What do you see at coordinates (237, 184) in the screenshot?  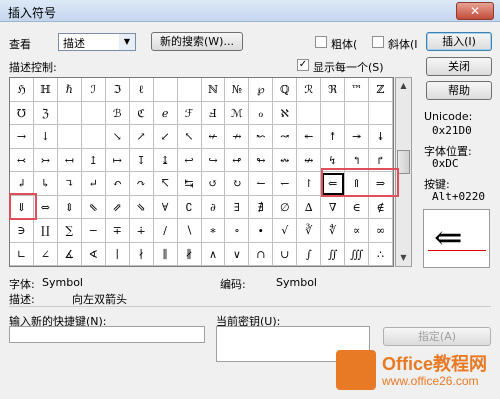 I see `symbol-cell: ↻` at bounding box center [237, 184].